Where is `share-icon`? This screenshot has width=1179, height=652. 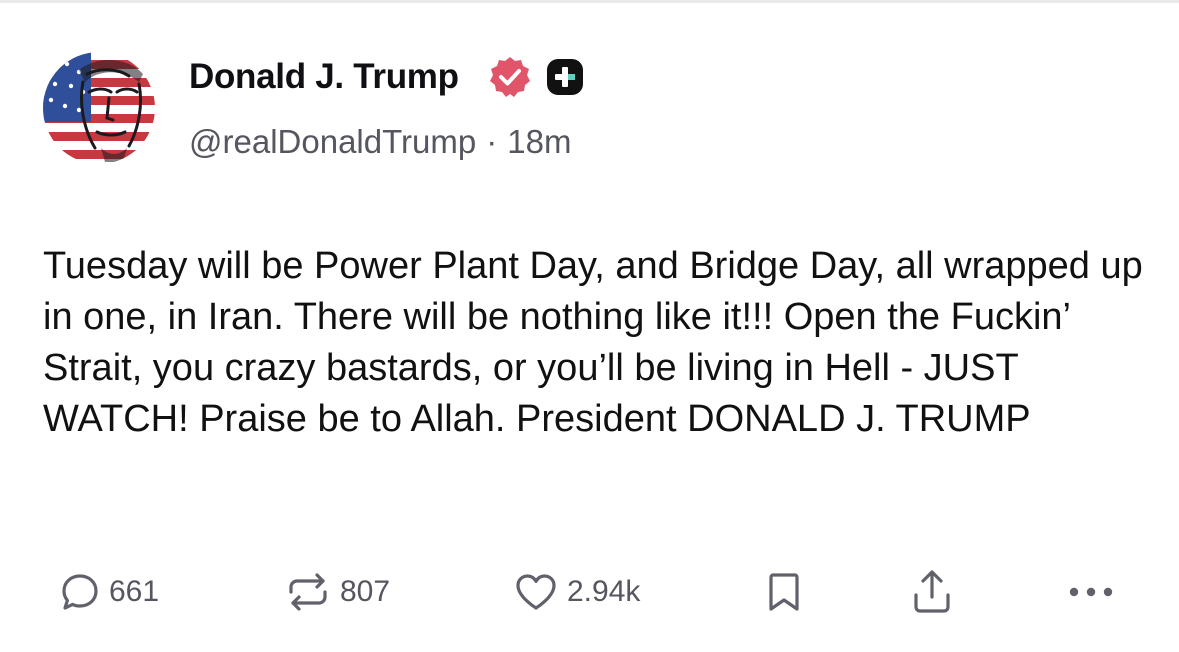 share-icon is located at coordinates (932, 591).